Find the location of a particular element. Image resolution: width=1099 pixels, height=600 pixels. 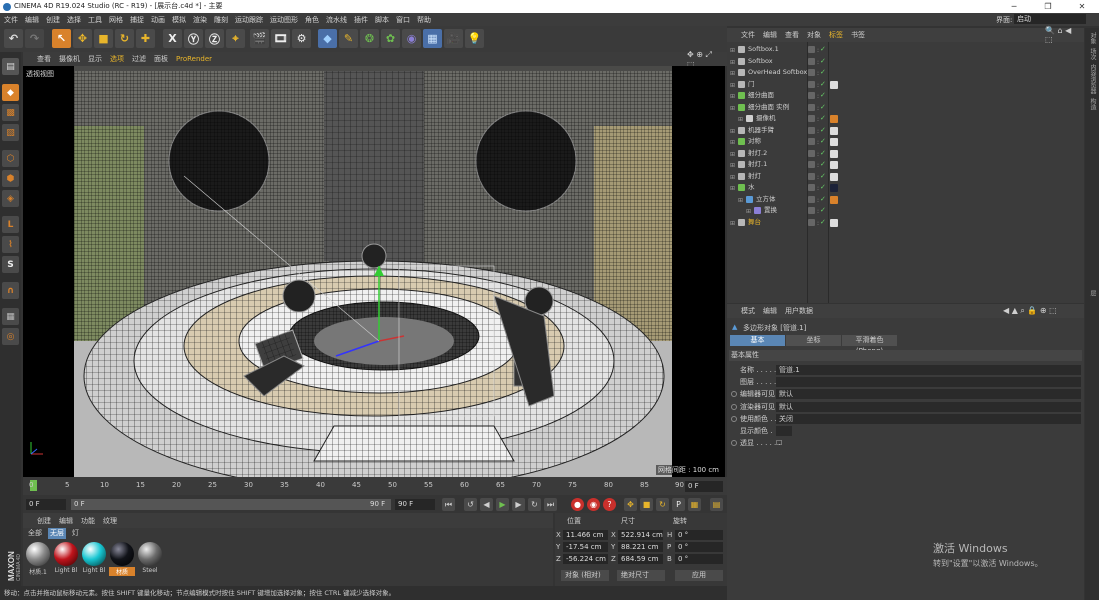

position-x-field: 11.466 cm is located at coordinates (585, 535).